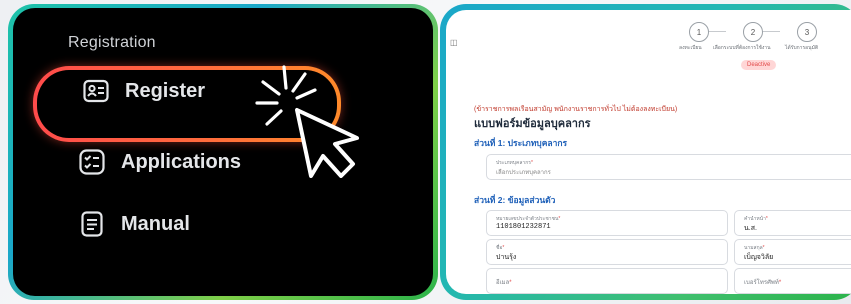 Image resolution: width=851 pixels, height=304 pixels. I want to click on field-label: คำนำหน้า, so click(755, 219).